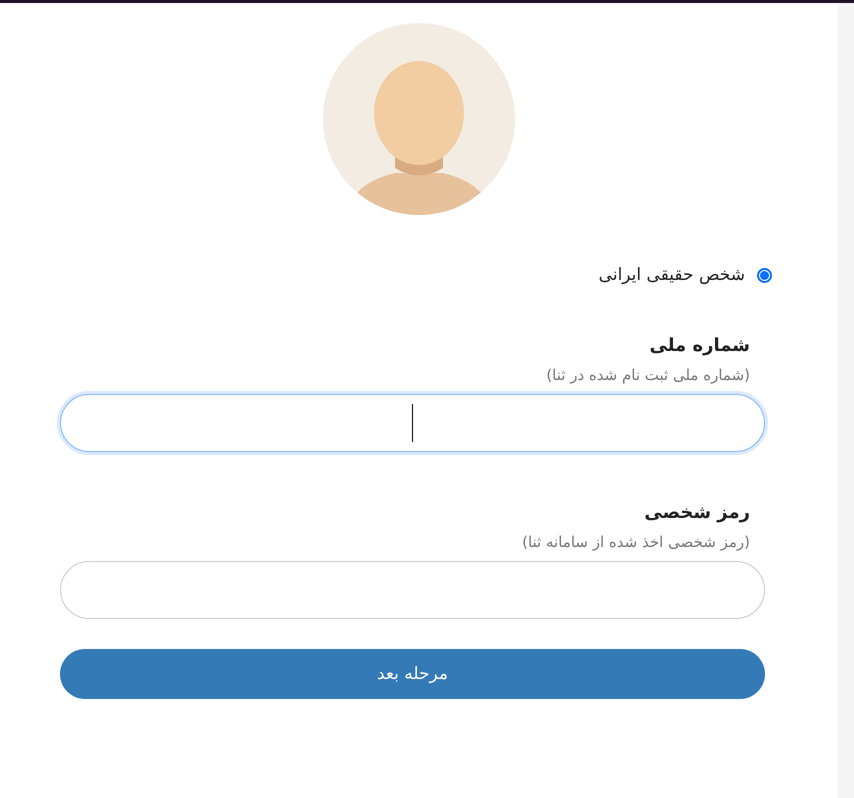  What do you see at coordinates (699, 345) in the screenshot?
I see `field-label: شماره ملی` at bounding box center [699, 345].